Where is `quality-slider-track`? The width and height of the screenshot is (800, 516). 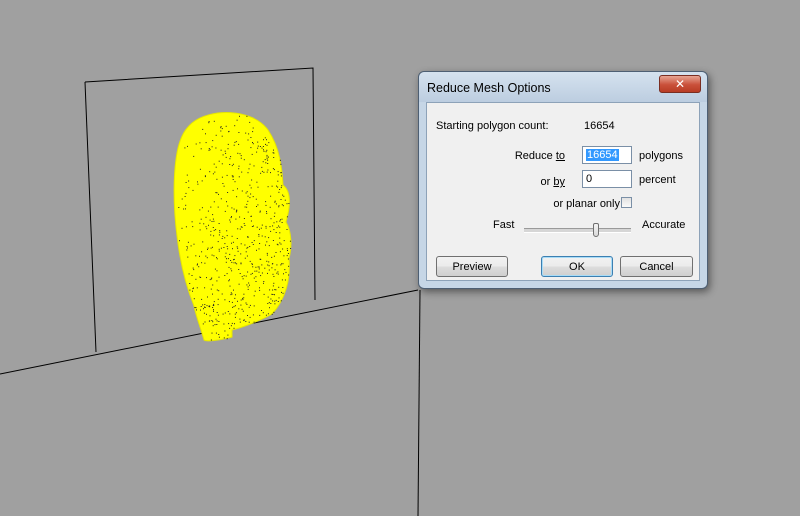
quality-slider-track is located at coordinates (577, 230).